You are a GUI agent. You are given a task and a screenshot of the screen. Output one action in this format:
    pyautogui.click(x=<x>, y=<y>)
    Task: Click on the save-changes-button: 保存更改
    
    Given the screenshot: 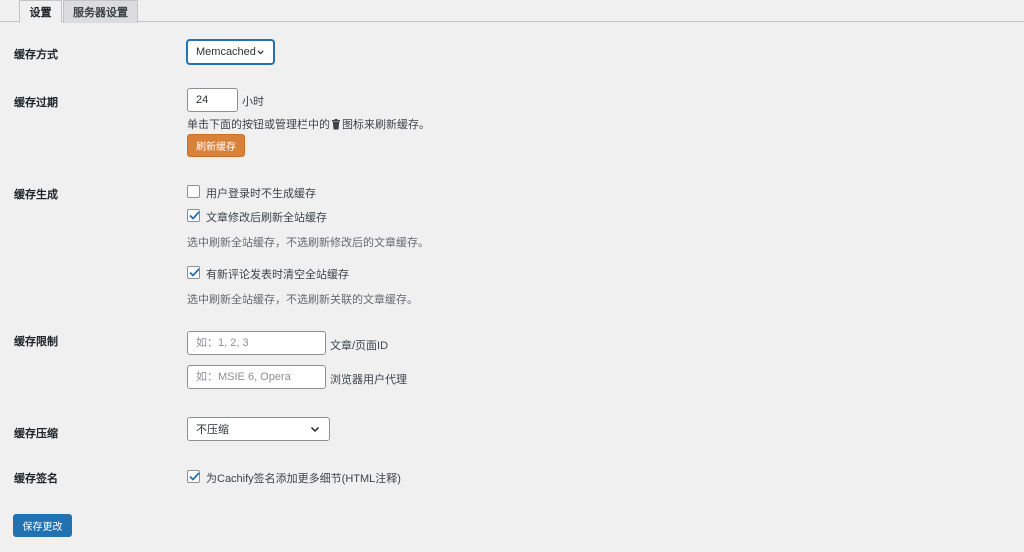 What is the action you would take?
    pyautogui.click(x=42, y=525)
    